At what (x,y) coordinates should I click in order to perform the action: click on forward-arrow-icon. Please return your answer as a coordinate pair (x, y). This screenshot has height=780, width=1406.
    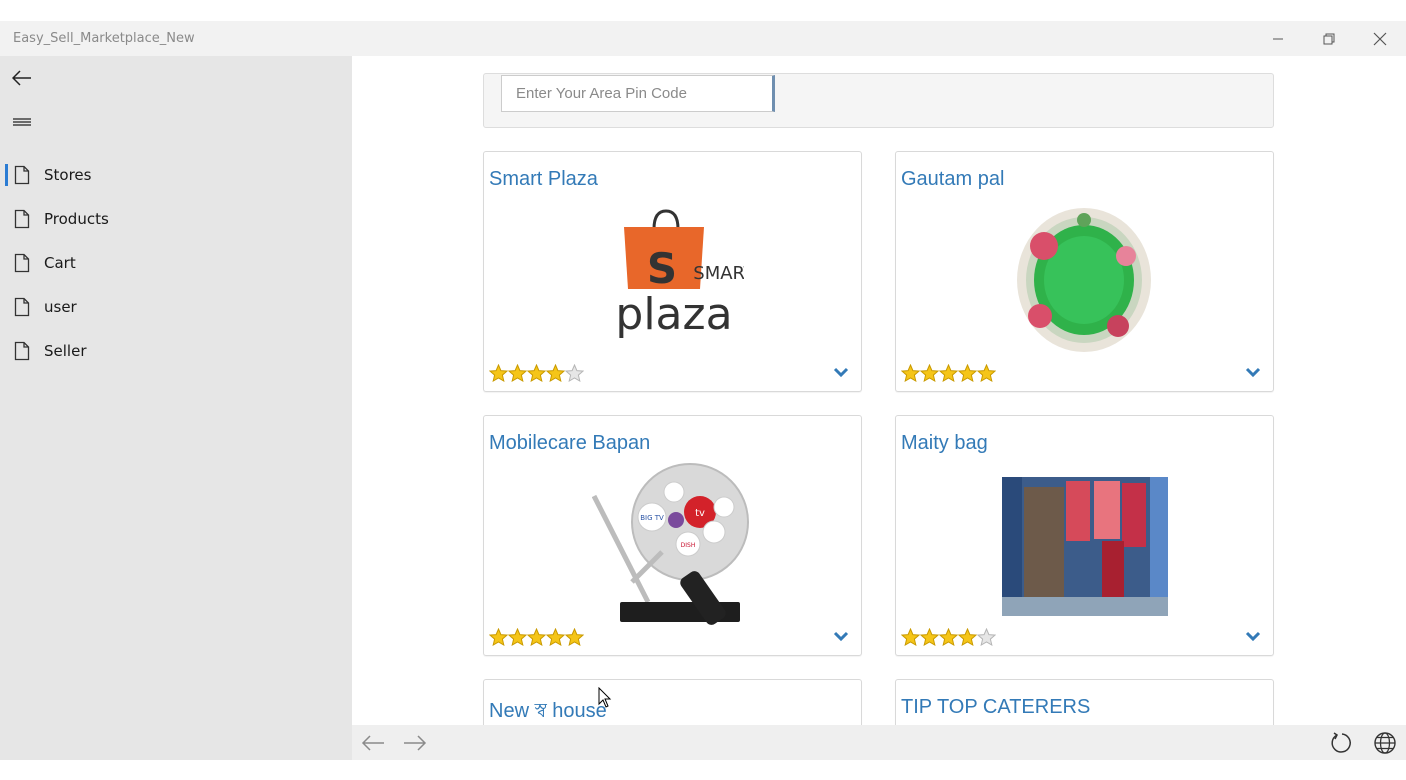
    Looking at the image, I should click on (415, 743).